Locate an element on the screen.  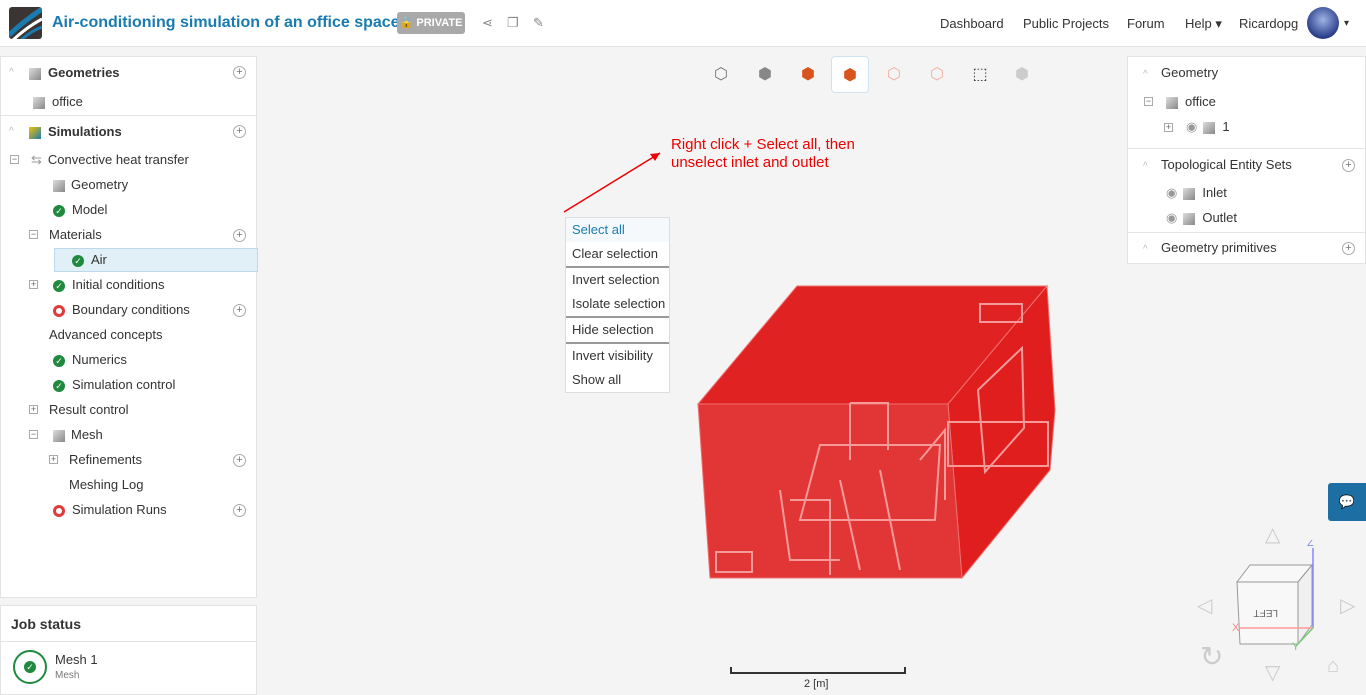
office-label: office is located at coordinates (1200, 101).